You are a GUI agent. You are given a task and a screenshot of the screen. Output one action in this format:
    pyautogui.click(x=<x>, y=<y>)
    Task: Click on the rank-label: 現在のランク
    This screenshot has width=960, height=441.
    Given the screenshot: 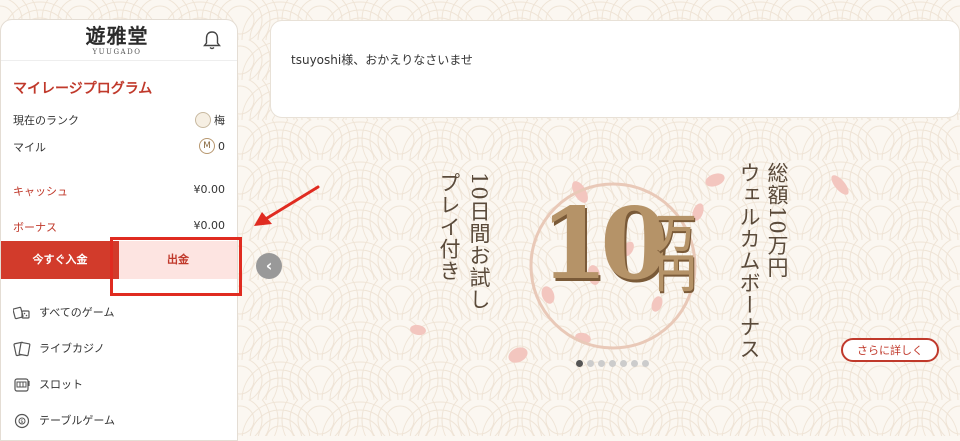 What is the action you would take?
    pyautogui.click(x=46, y=120)
    